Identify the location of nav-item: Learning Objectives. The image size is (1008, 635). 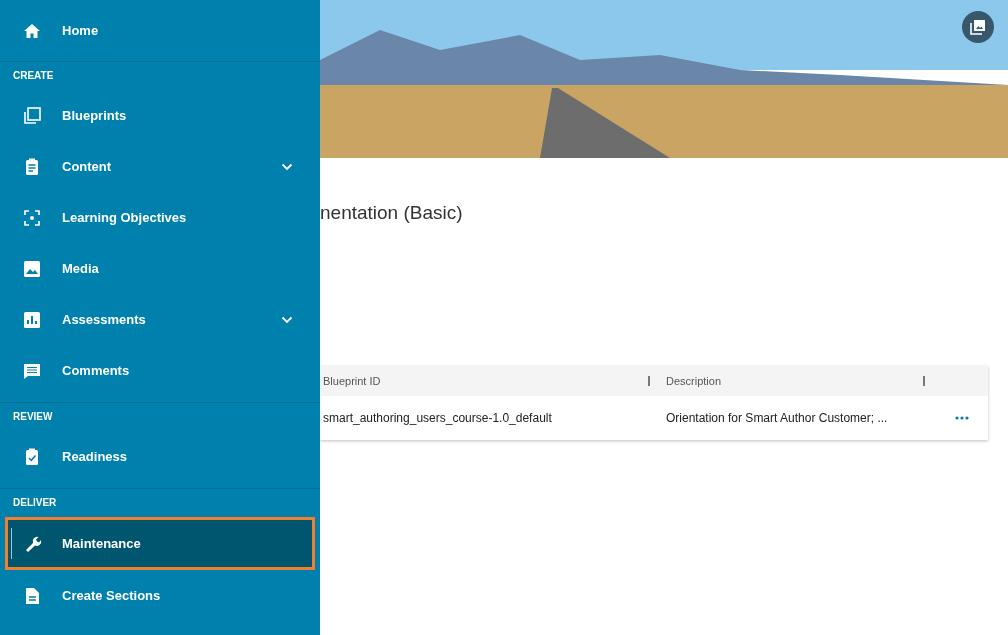
(160, 217).